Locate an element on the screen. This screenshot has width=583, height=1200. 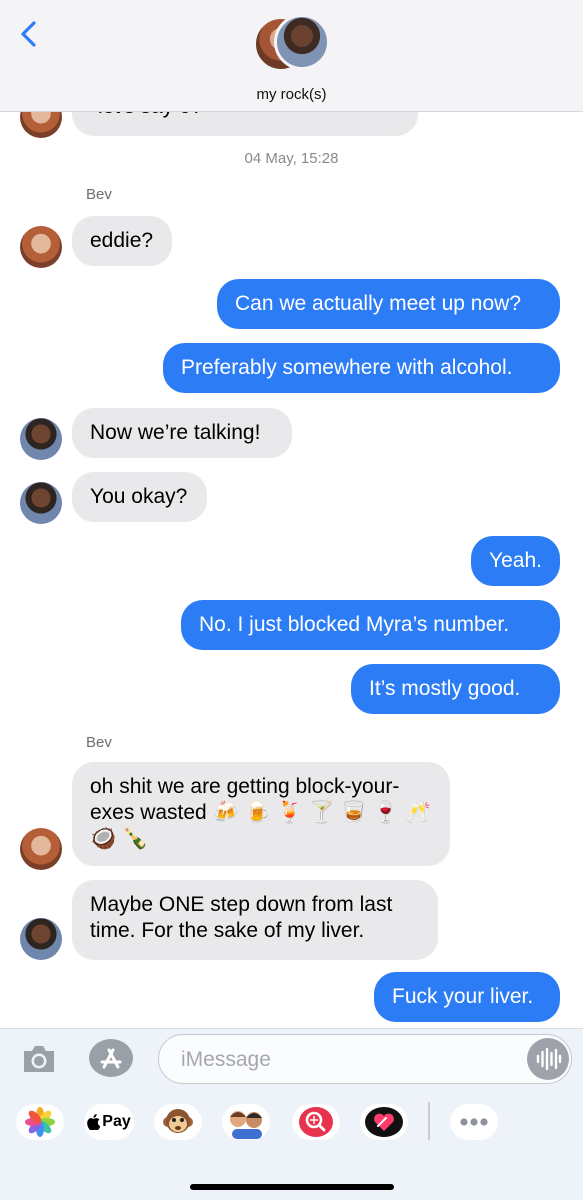
home-indicator is located at coordinates (292, 1187).